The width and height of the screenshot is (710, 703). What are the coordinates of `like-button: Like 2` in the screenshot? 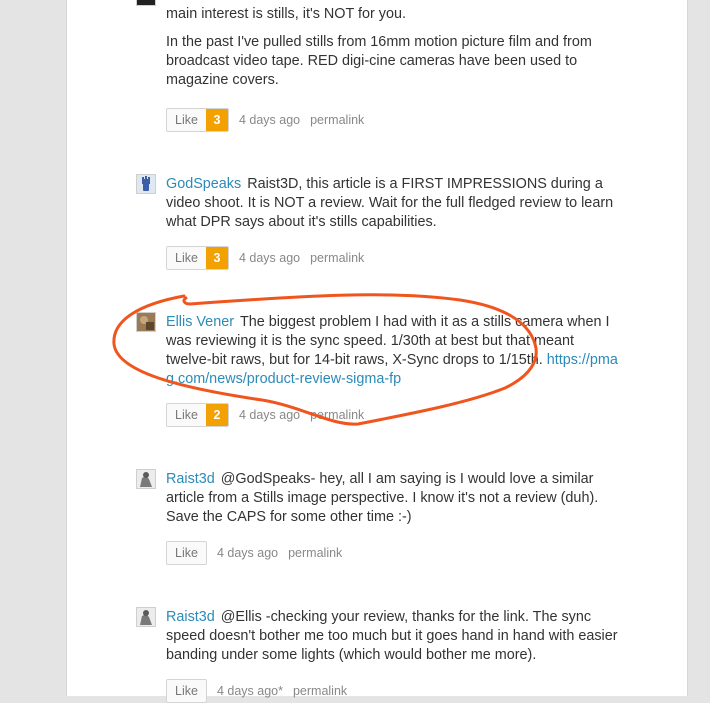 It's located at (197, 415).